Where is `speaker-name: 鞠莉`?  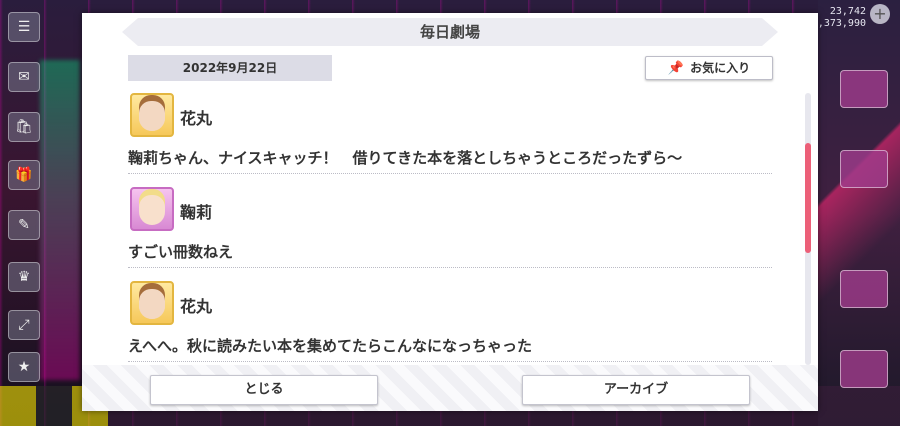
speaker-name: 鞠莉 is located at coordinates (196, 212).